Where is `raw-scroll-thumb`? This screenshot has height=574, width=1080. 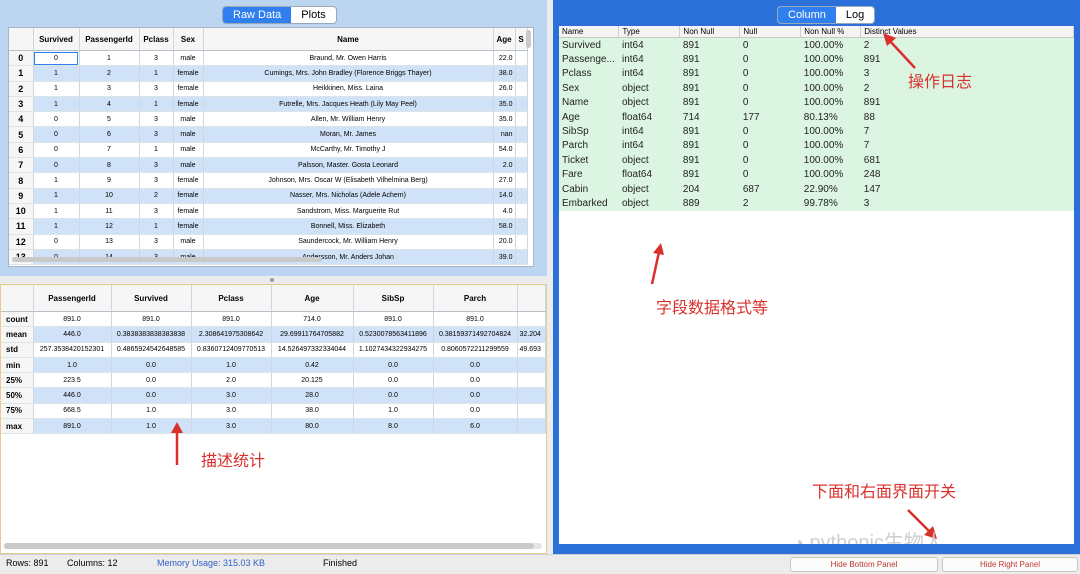
raw-scroll-thumb is located at coordinates (167, 259).